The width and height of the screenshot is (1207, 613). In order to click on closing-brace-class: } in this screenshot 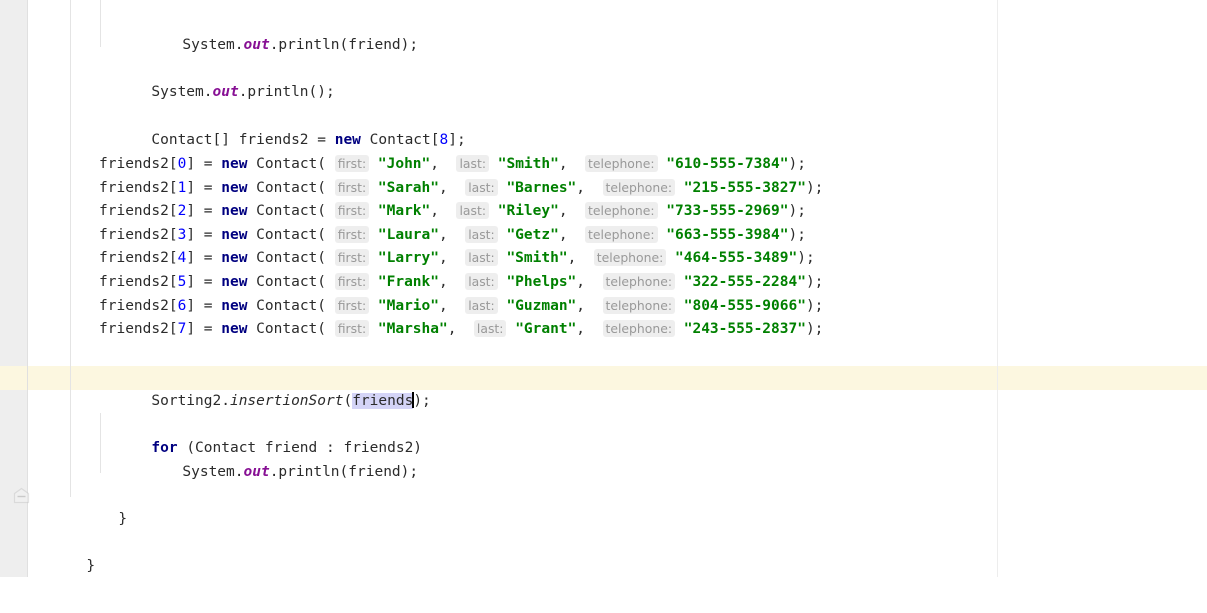, I will do `click(91, 565)`.